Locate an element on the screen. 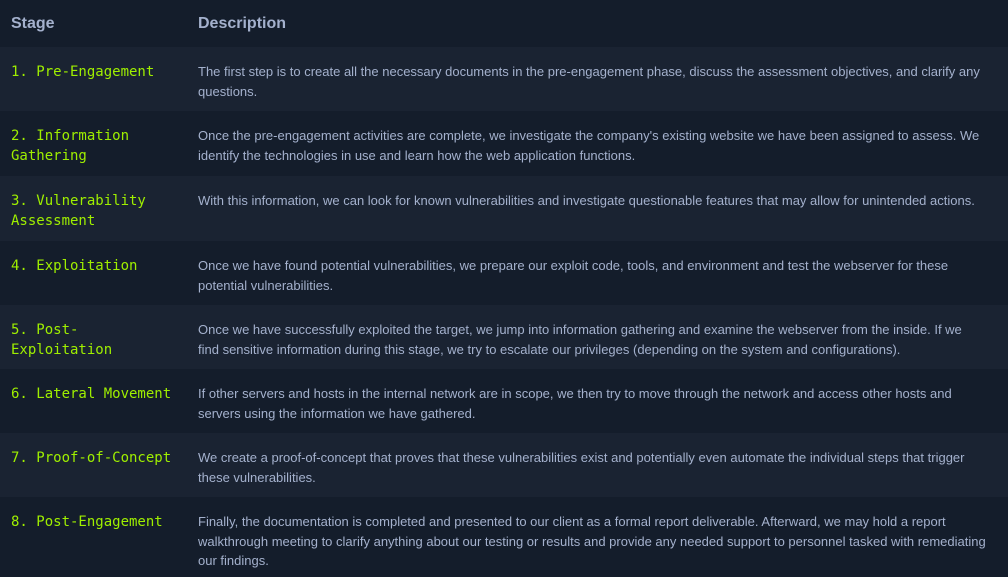 This screenshot has width=1008, height=577. stage-cell: 3. Vulnerability Assessment is located at coordinates (78, 211).